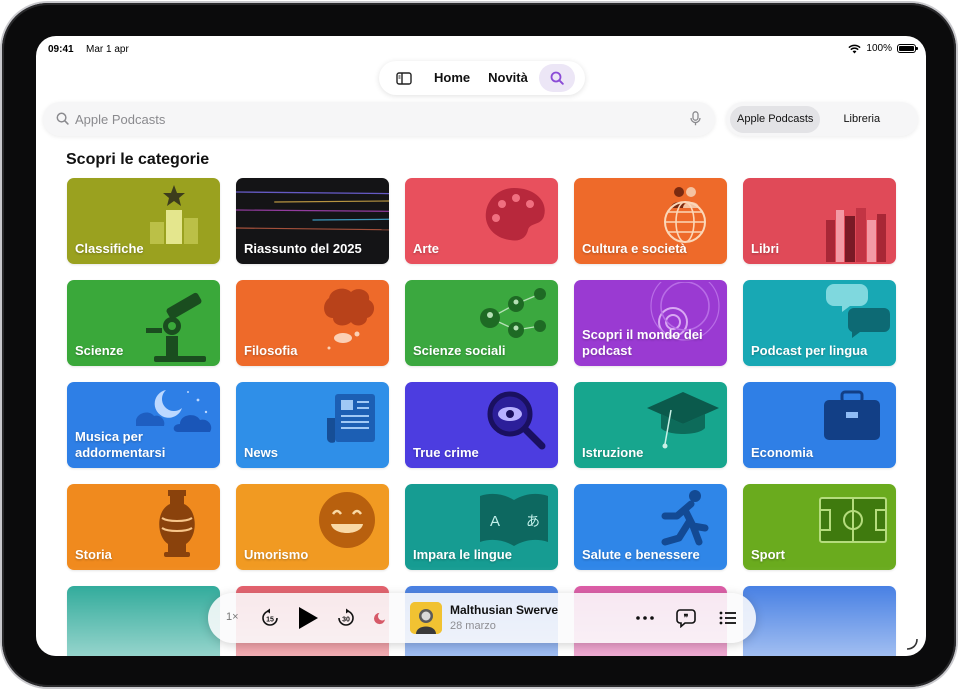  Describe the element at coordinates (775, 119) in the screenshot. I see `scope-apple-podcasts: Apple Podcasts` at that location.